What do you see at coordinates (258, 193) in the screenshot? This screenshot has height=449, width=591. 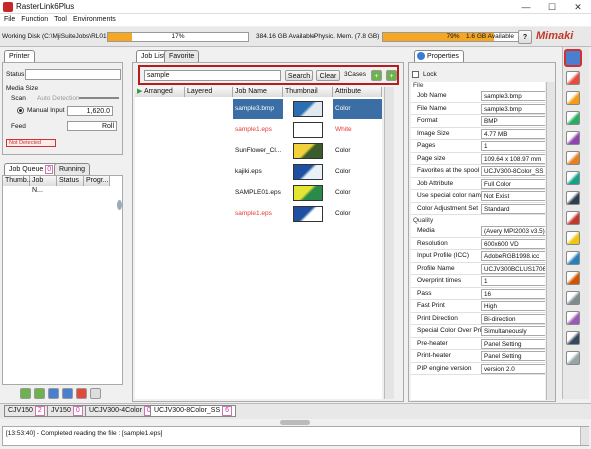 I see `job-row: SAMPLE01.eps Color` at bounding box center [258, 193].